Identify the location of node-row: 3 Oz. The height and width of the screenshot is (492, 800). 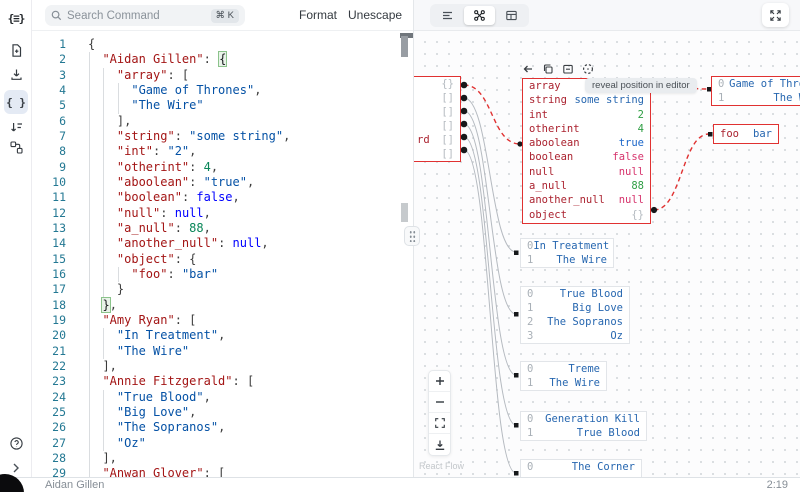
(575, 336).